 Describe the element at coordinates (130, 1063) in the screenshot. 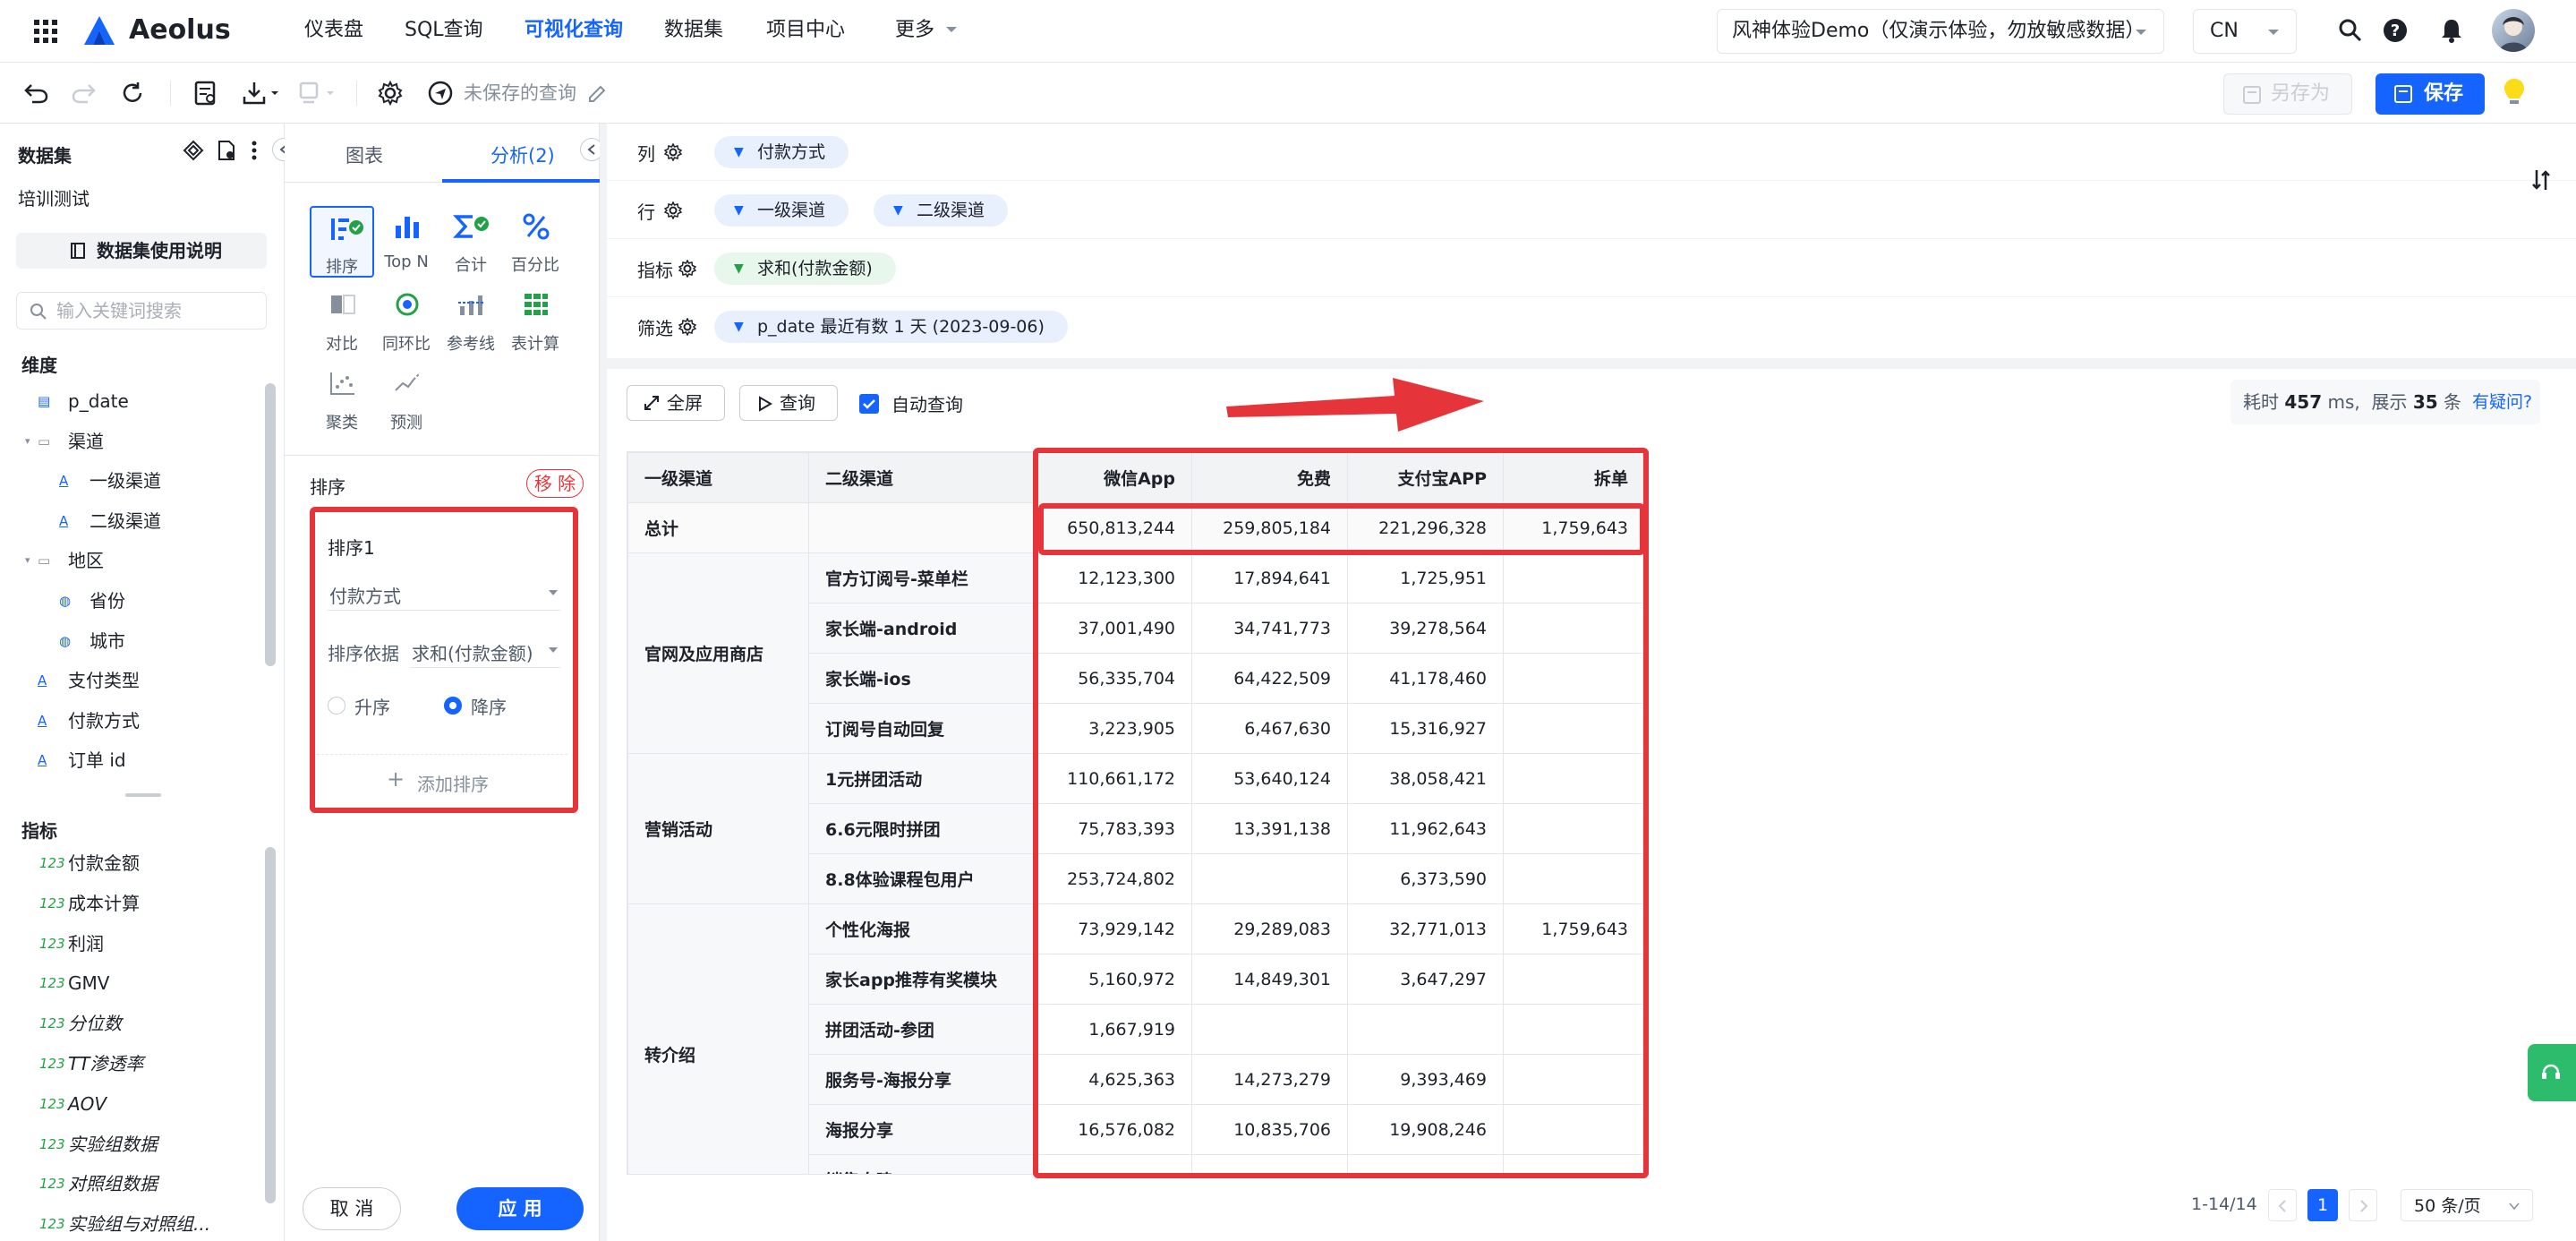

I see `measure-item: 123 TT渗透率` at that location.